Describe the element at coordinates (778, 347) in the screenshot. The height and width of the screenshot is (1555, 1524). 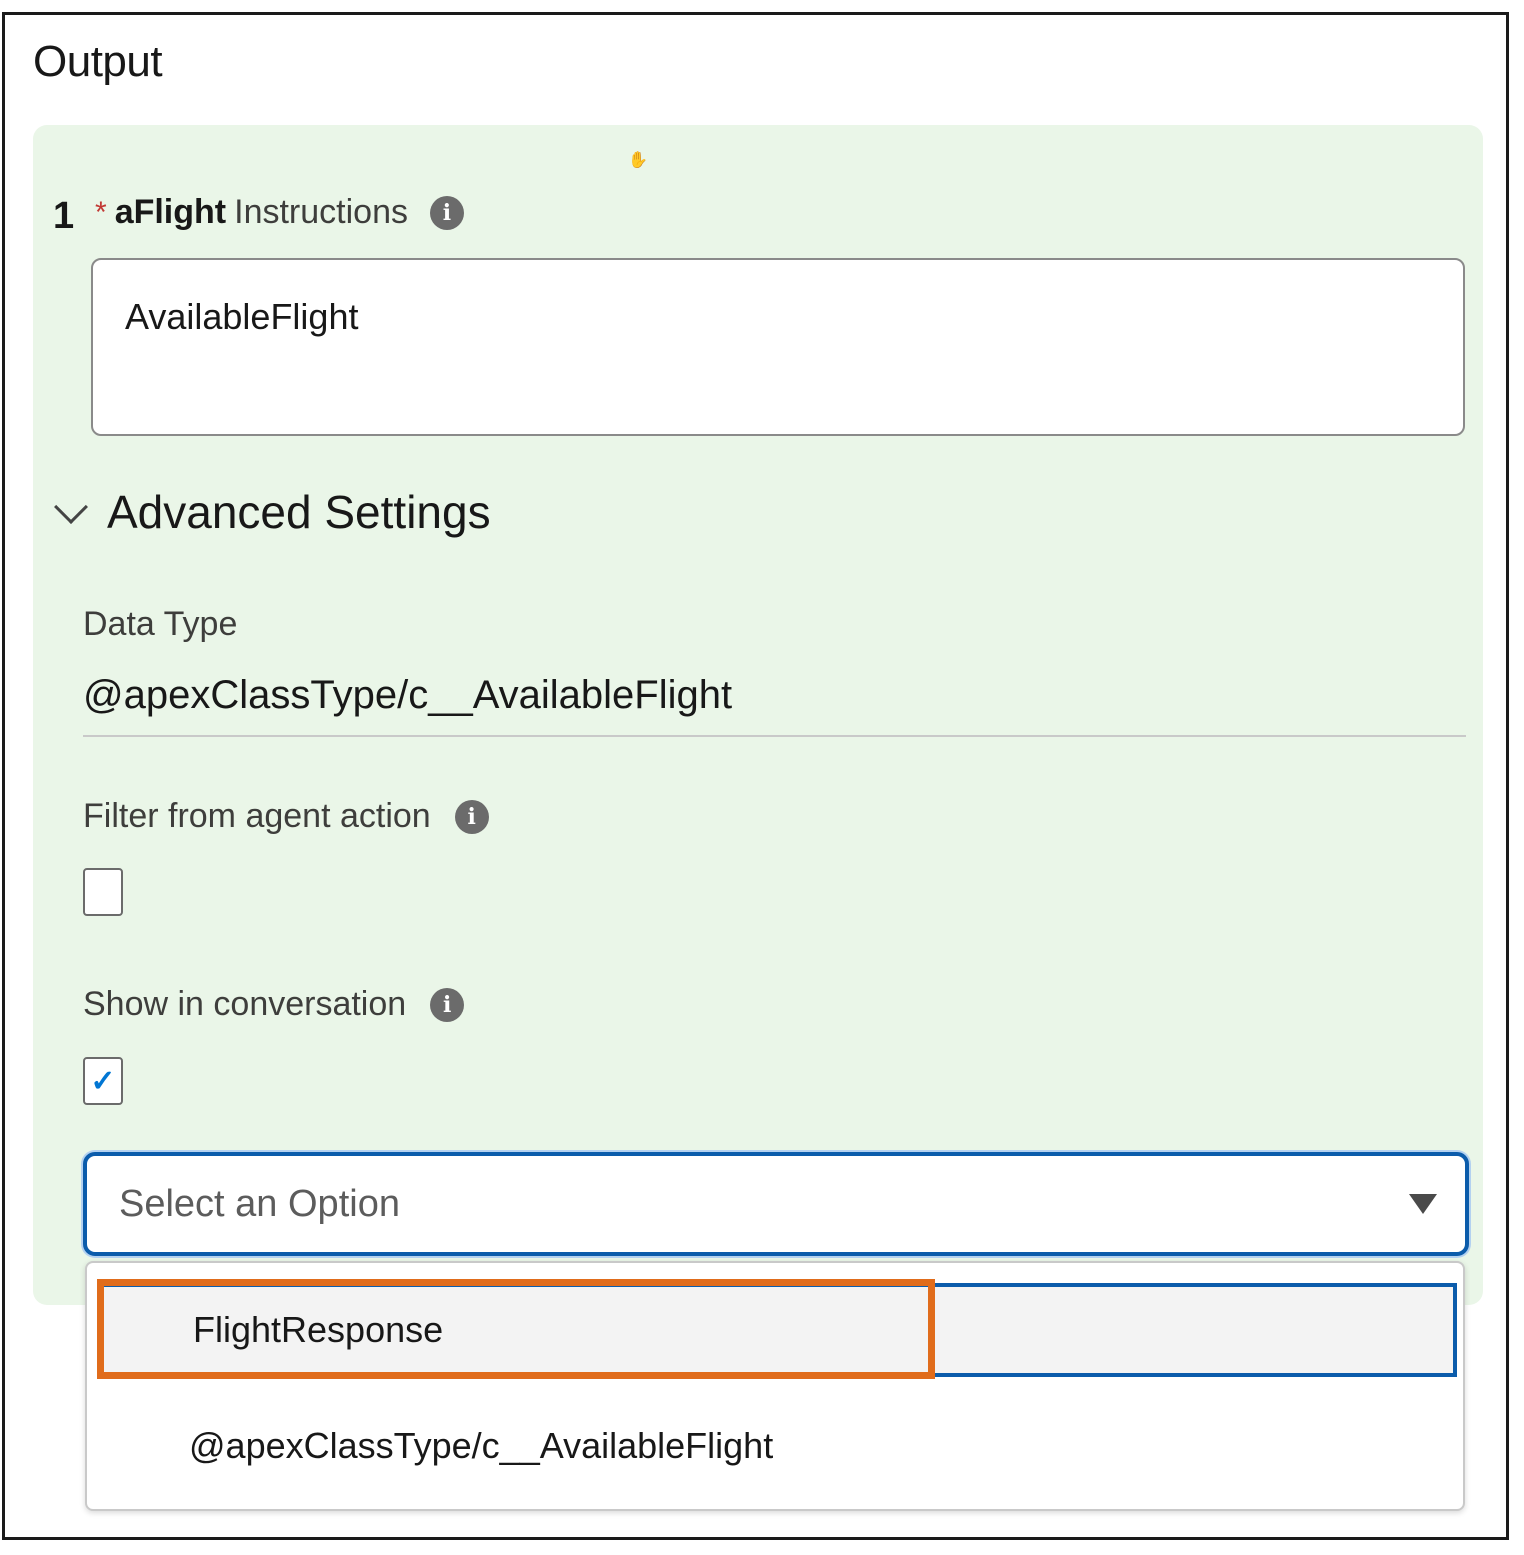
I see `instructions-textarea: AvailableFlight` at that location.